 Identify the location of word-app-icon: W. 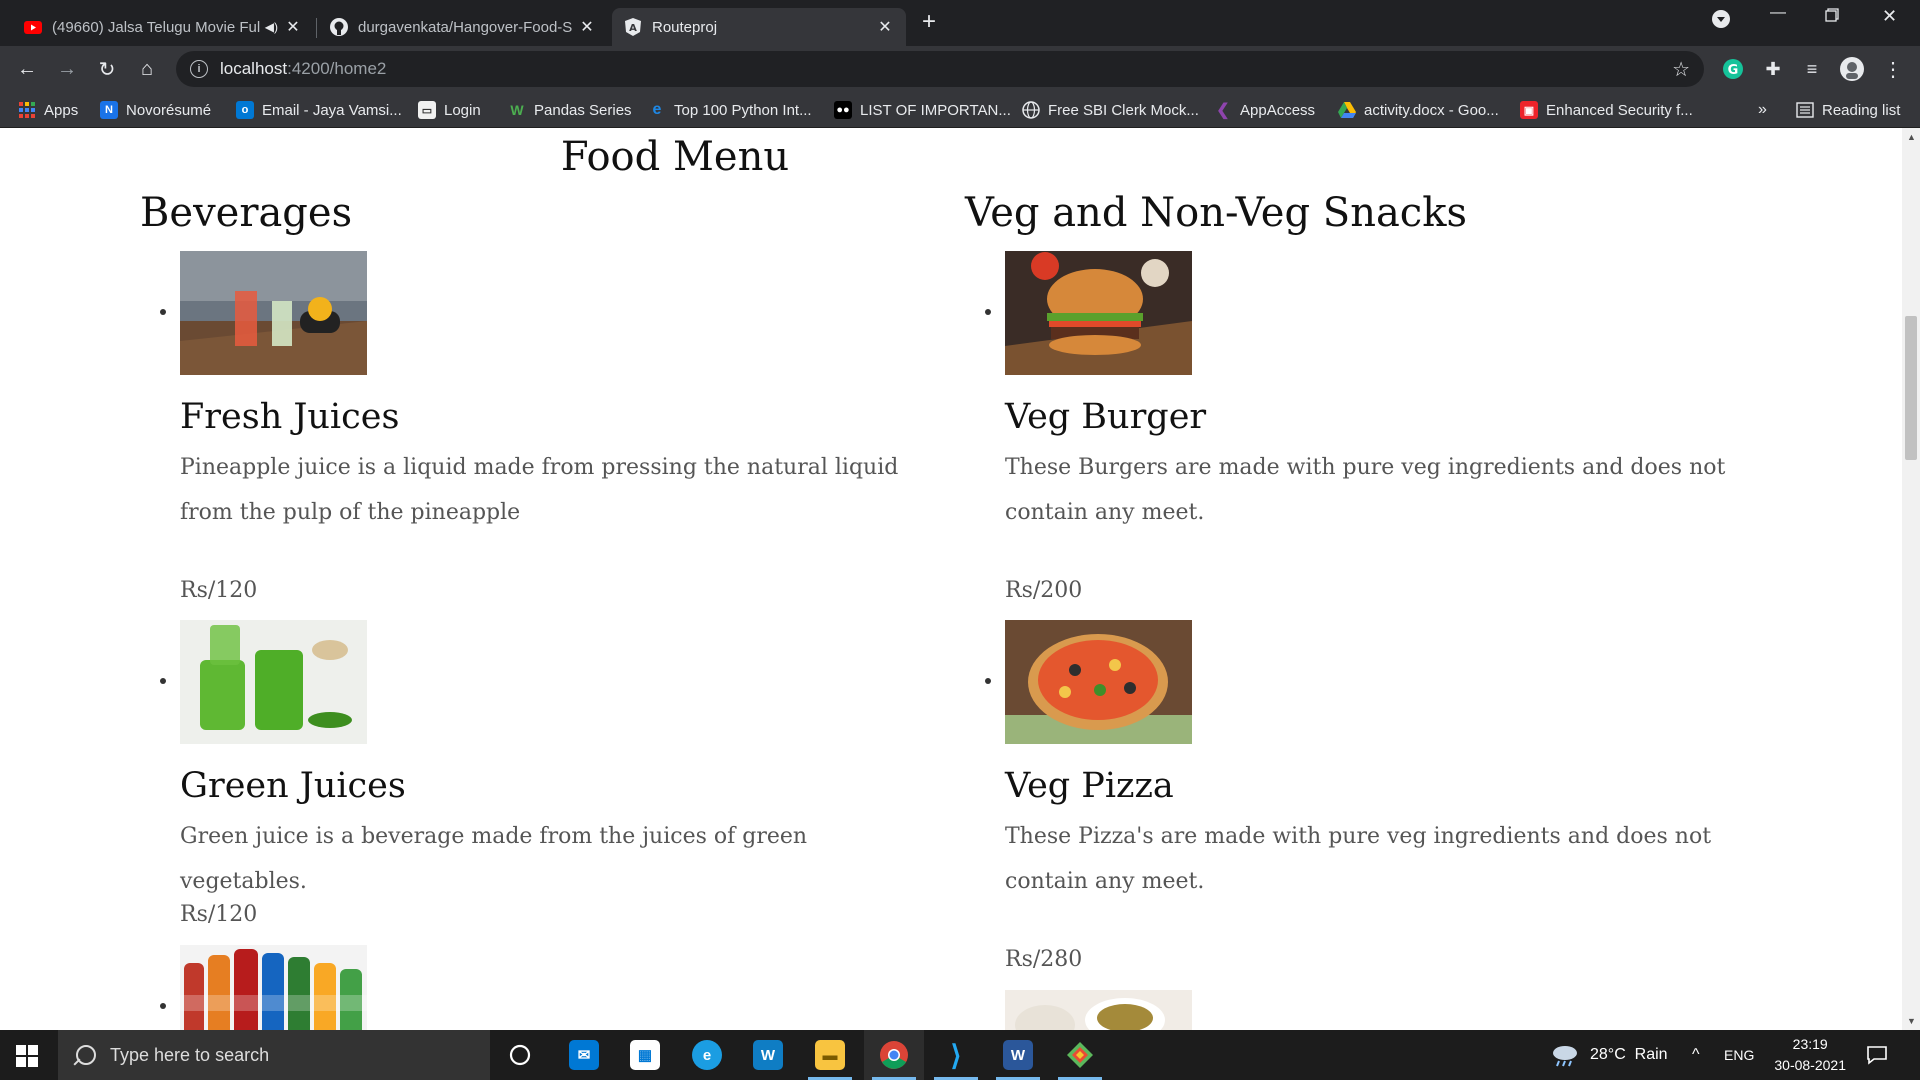
(1018, 1055).